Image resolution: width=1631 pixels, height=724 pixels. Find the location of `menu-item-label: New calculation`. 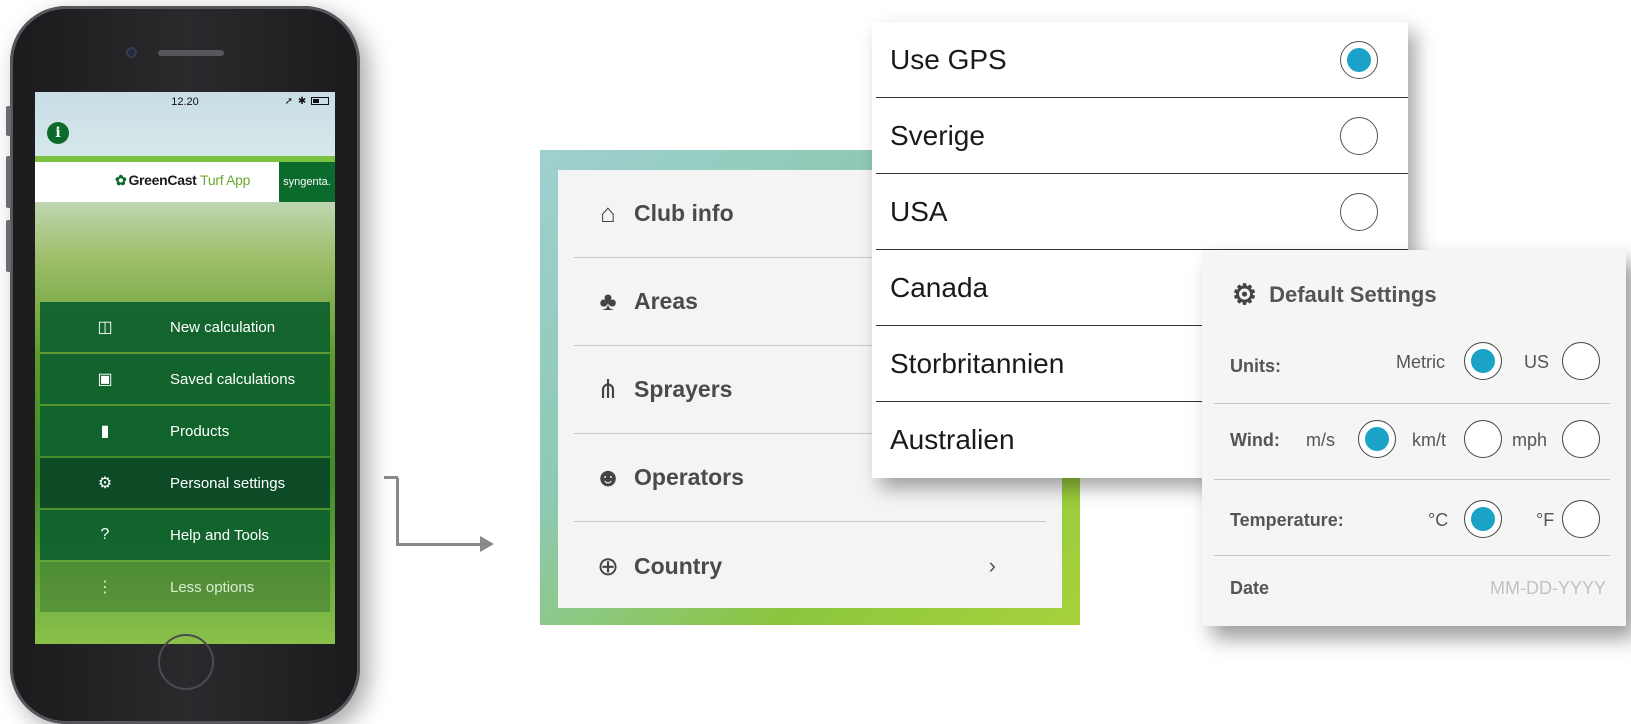

menu-item-label: New calculation is located at coordinates (223, 327).